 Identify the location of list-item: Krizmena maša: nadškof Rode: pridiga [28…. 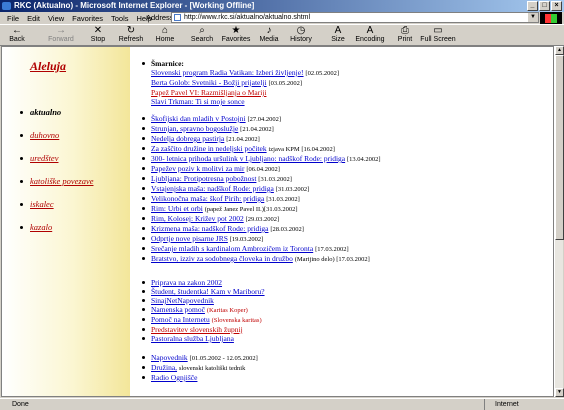
(342, 229).